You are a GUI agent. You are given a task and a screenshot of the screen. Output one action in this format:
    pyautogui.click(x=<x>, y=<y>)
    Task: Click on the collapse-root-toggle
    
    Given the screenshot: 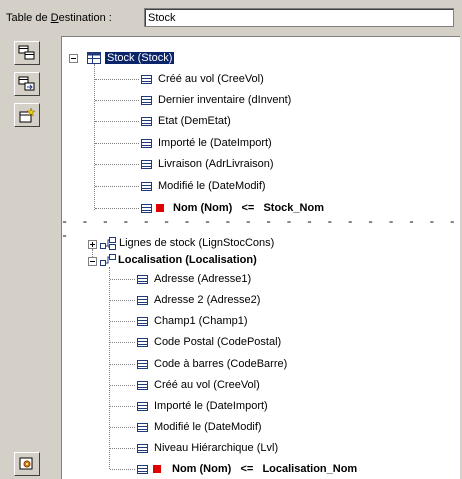 What is the action you would take?
    pyautogui.click(x=73, y=58)
    